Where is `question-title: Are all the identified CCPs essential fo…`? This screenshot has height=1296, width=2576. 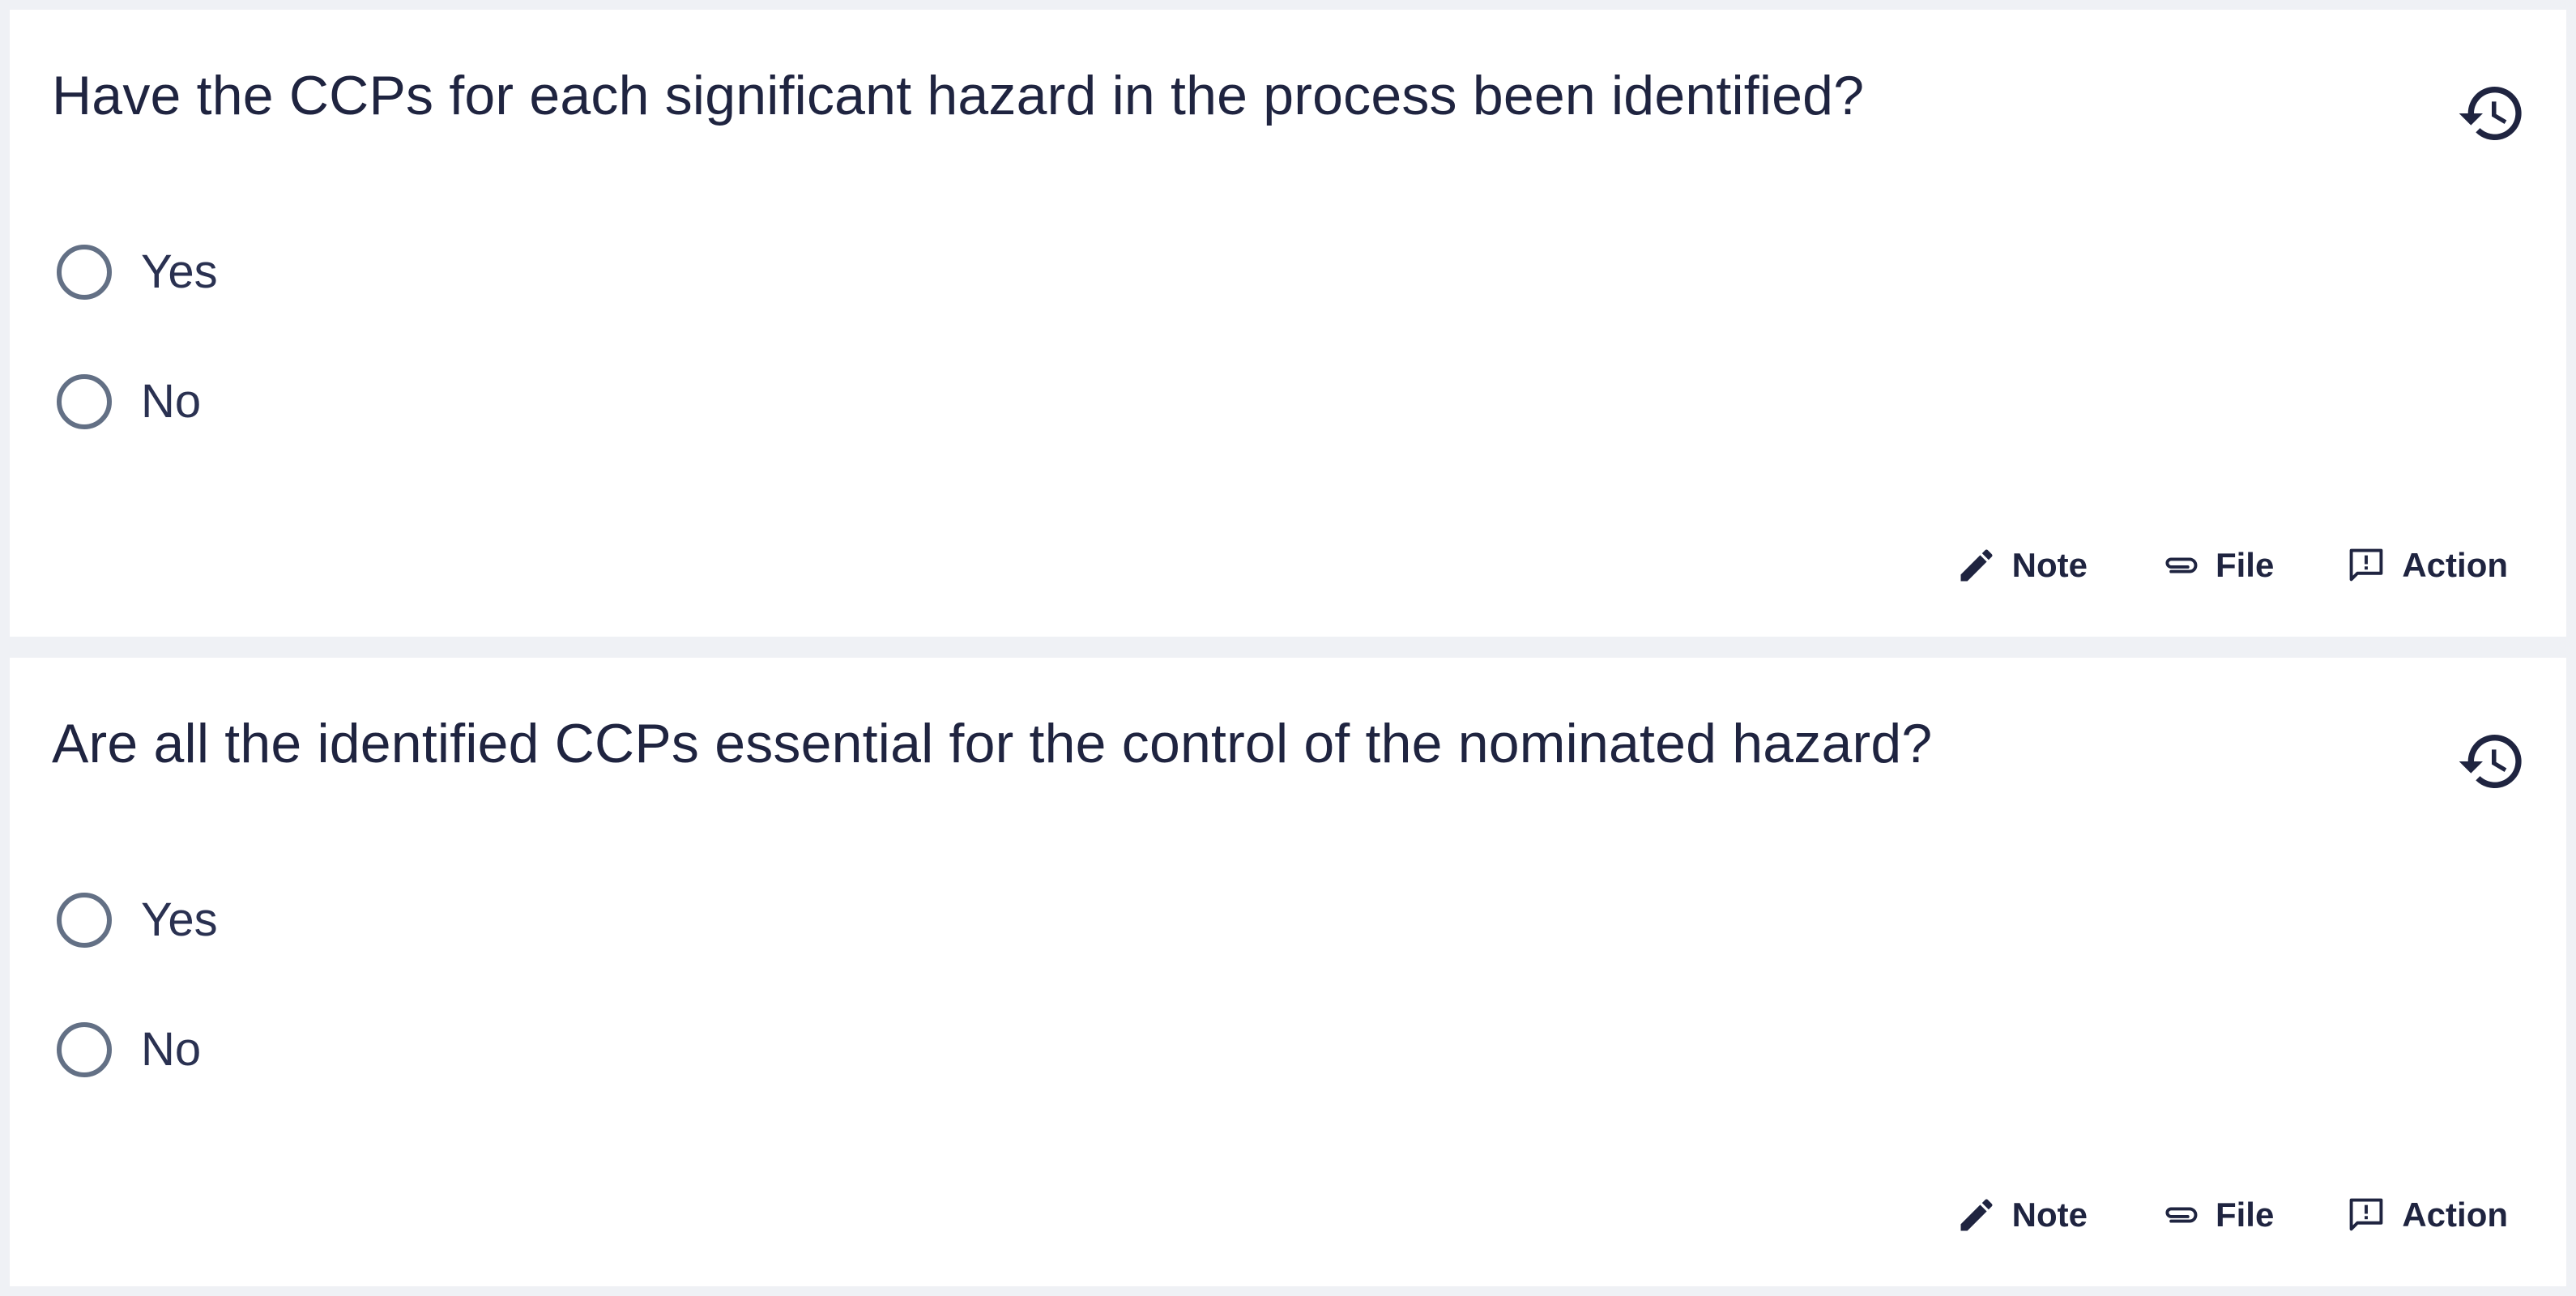 question-title: Are all the identified CCPs essential fo… is located at coordinates (992, 743).